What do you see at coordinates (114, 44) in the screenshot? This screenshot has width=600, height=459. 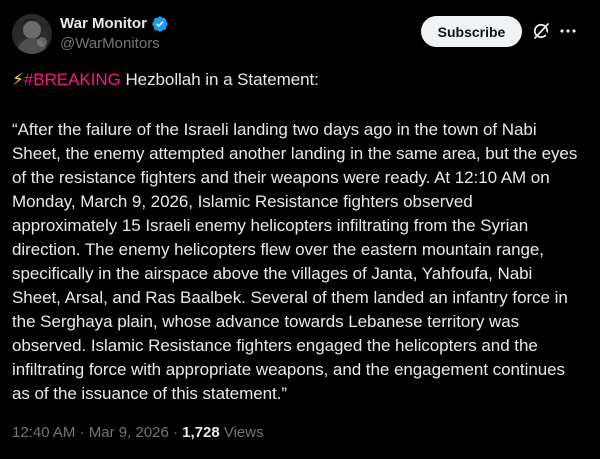 I see `author-handle: @WarMonitors` at bounding box center [114, 44].